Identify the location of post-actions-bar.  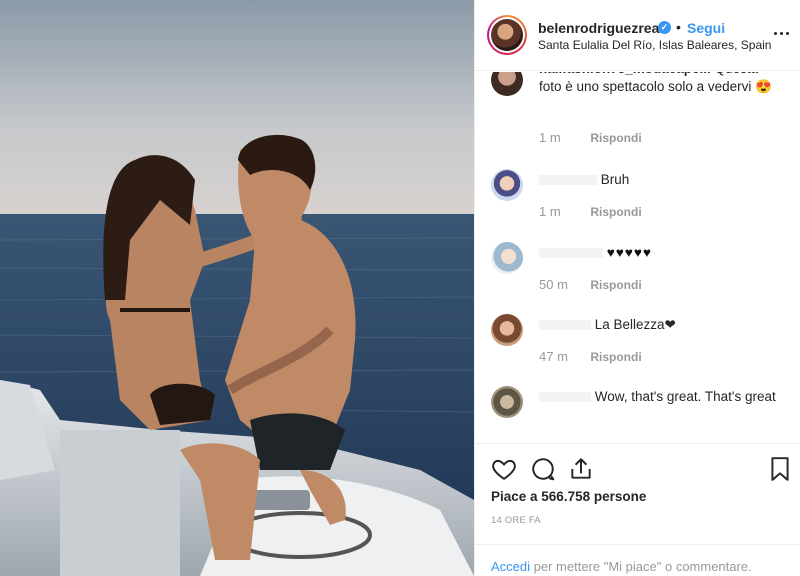
(637, 469).